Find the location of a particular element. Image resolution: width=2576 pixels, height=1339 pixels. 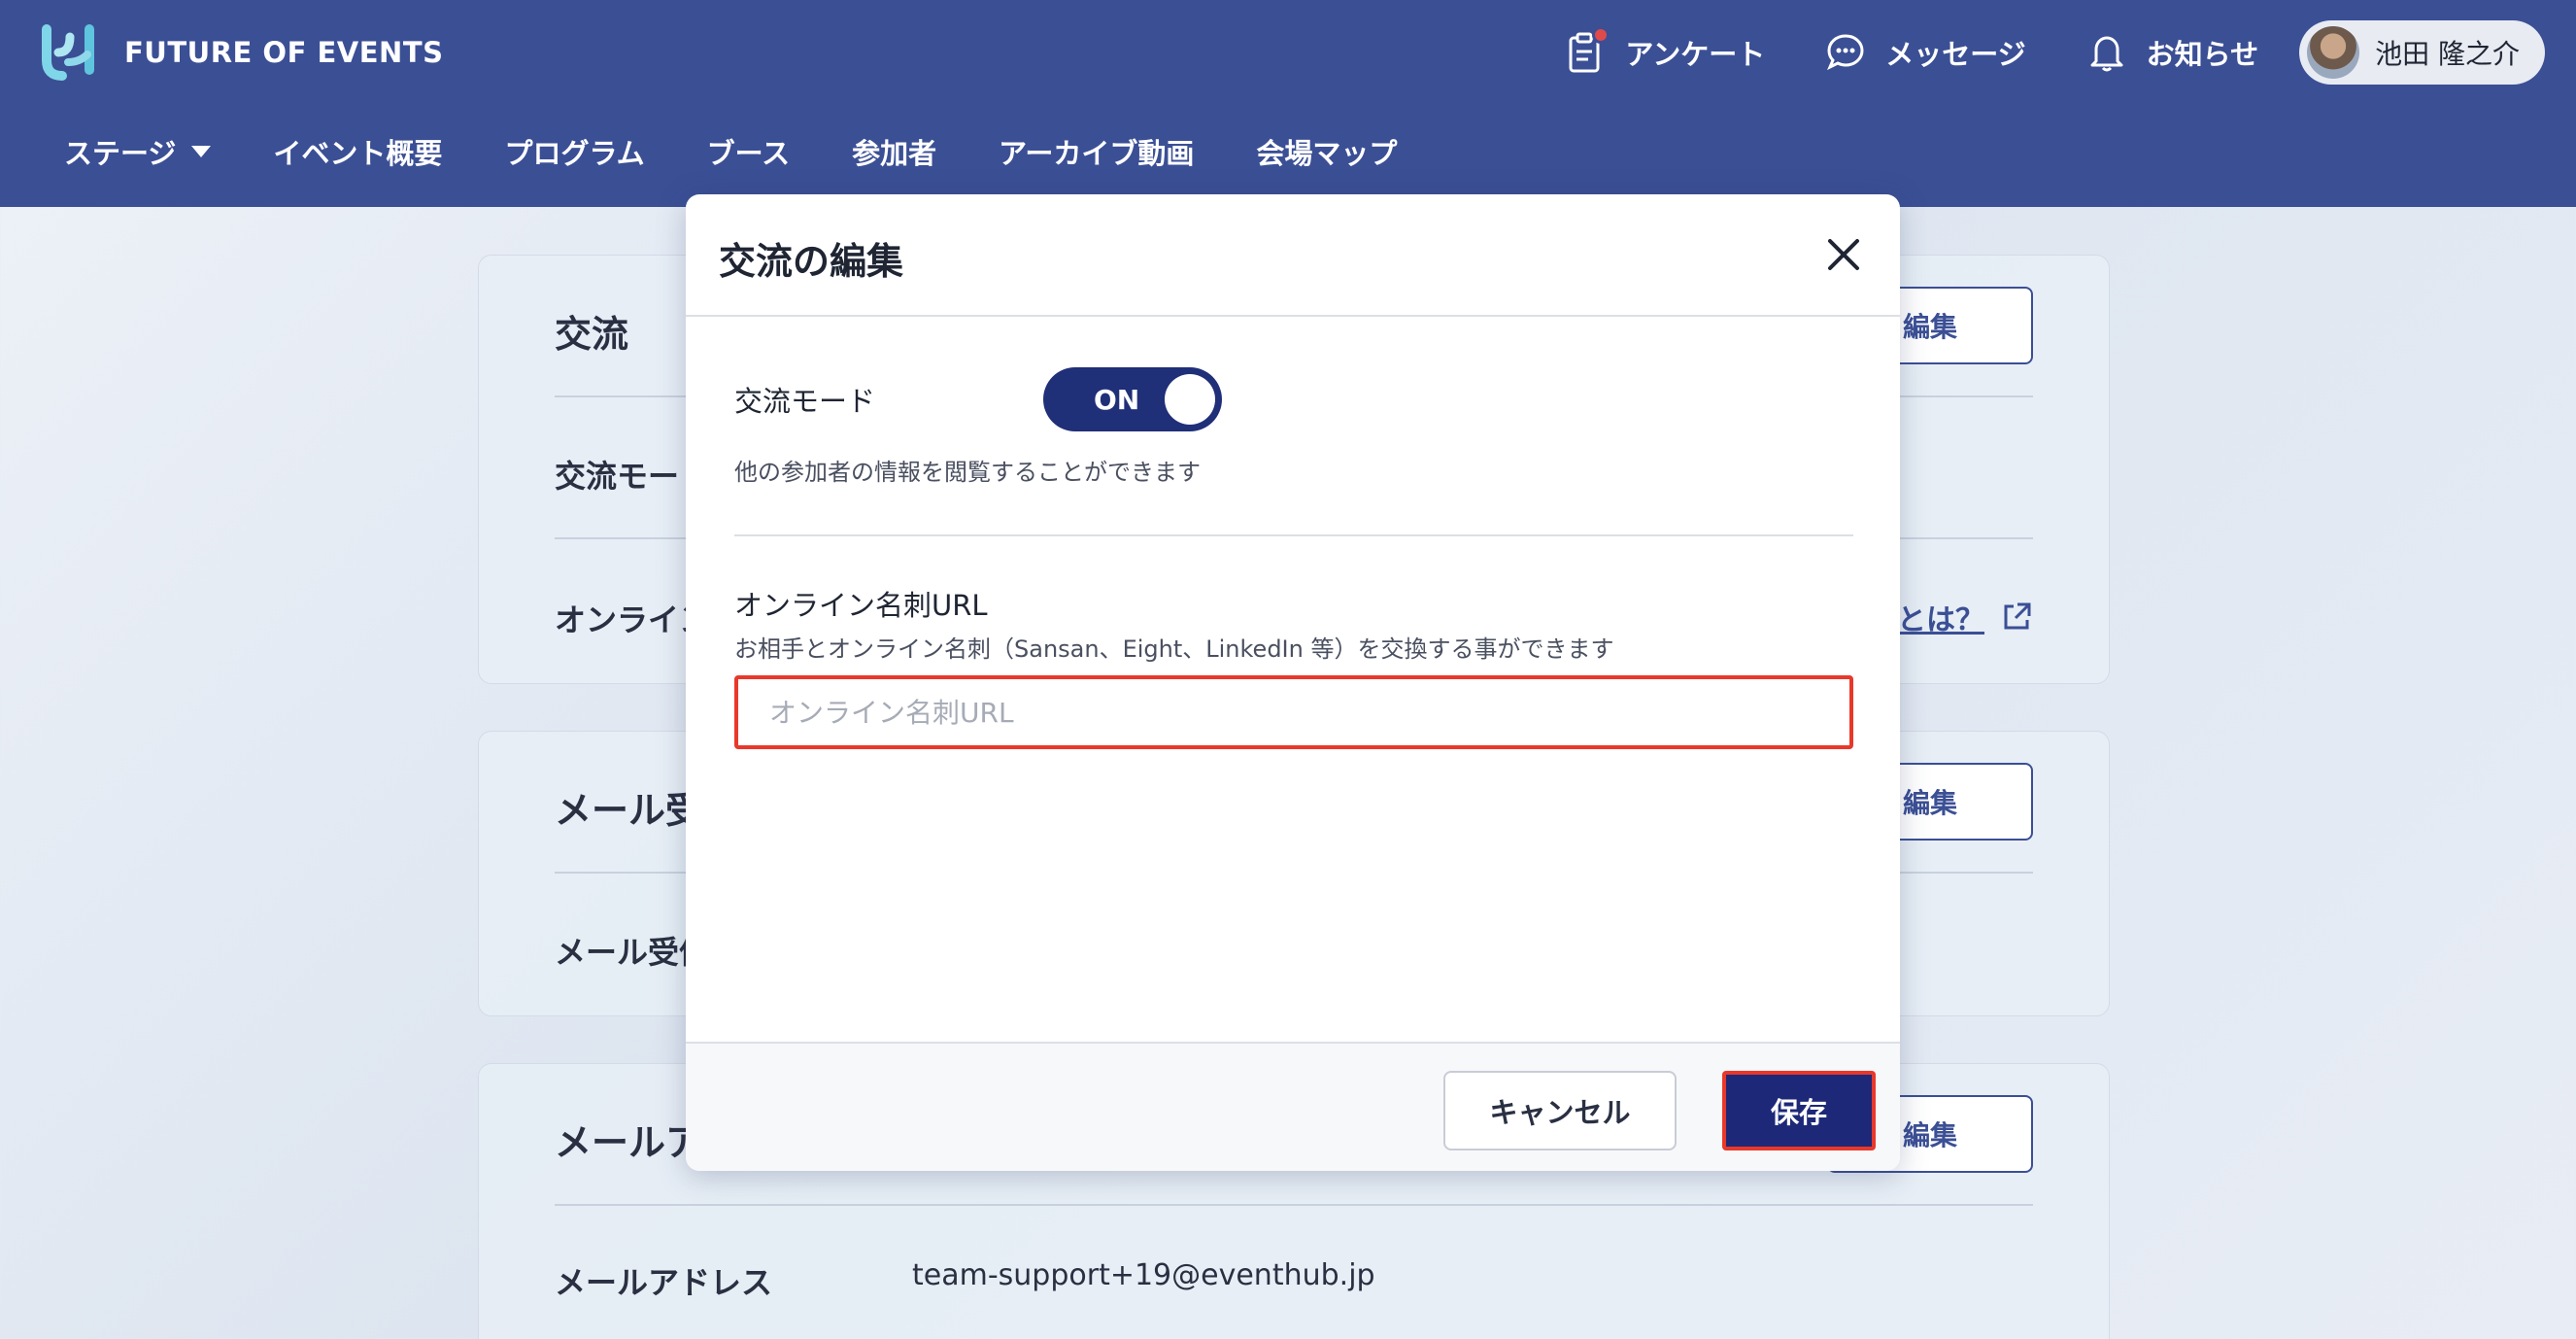

exchange-mode-row: 交流モード ON is located at coordinates (978, 399).